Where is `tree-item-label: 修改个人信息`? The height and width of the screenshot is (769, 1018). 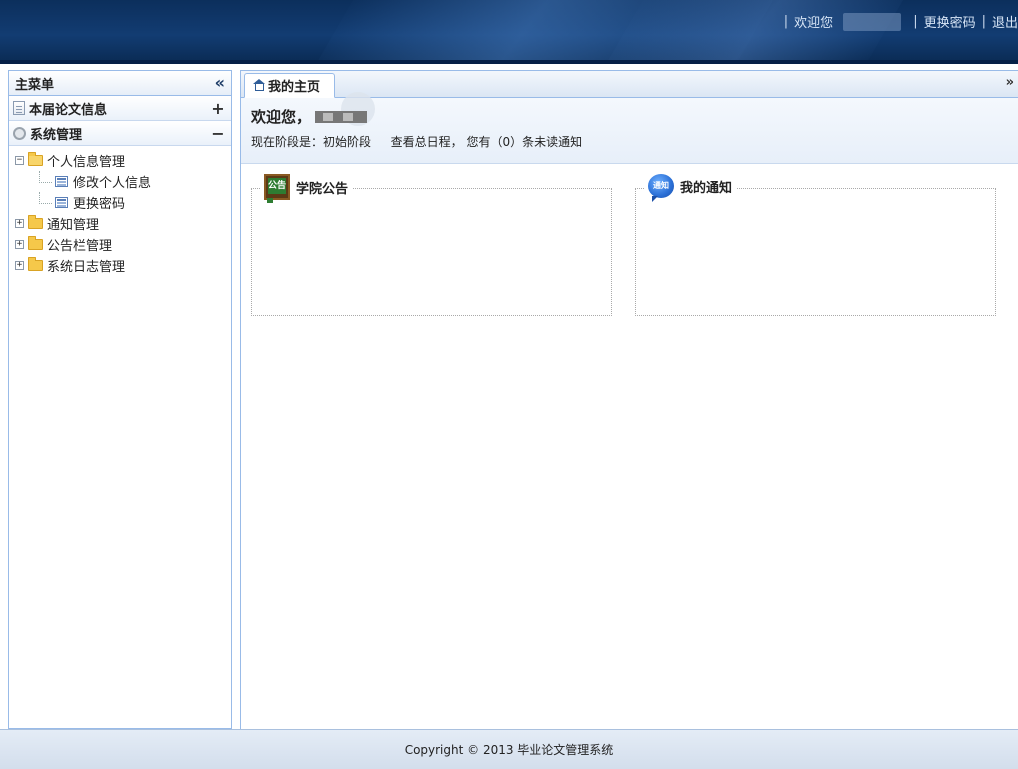
tree-item-label: 修改个人信息 is located at coordinates (112, 183).